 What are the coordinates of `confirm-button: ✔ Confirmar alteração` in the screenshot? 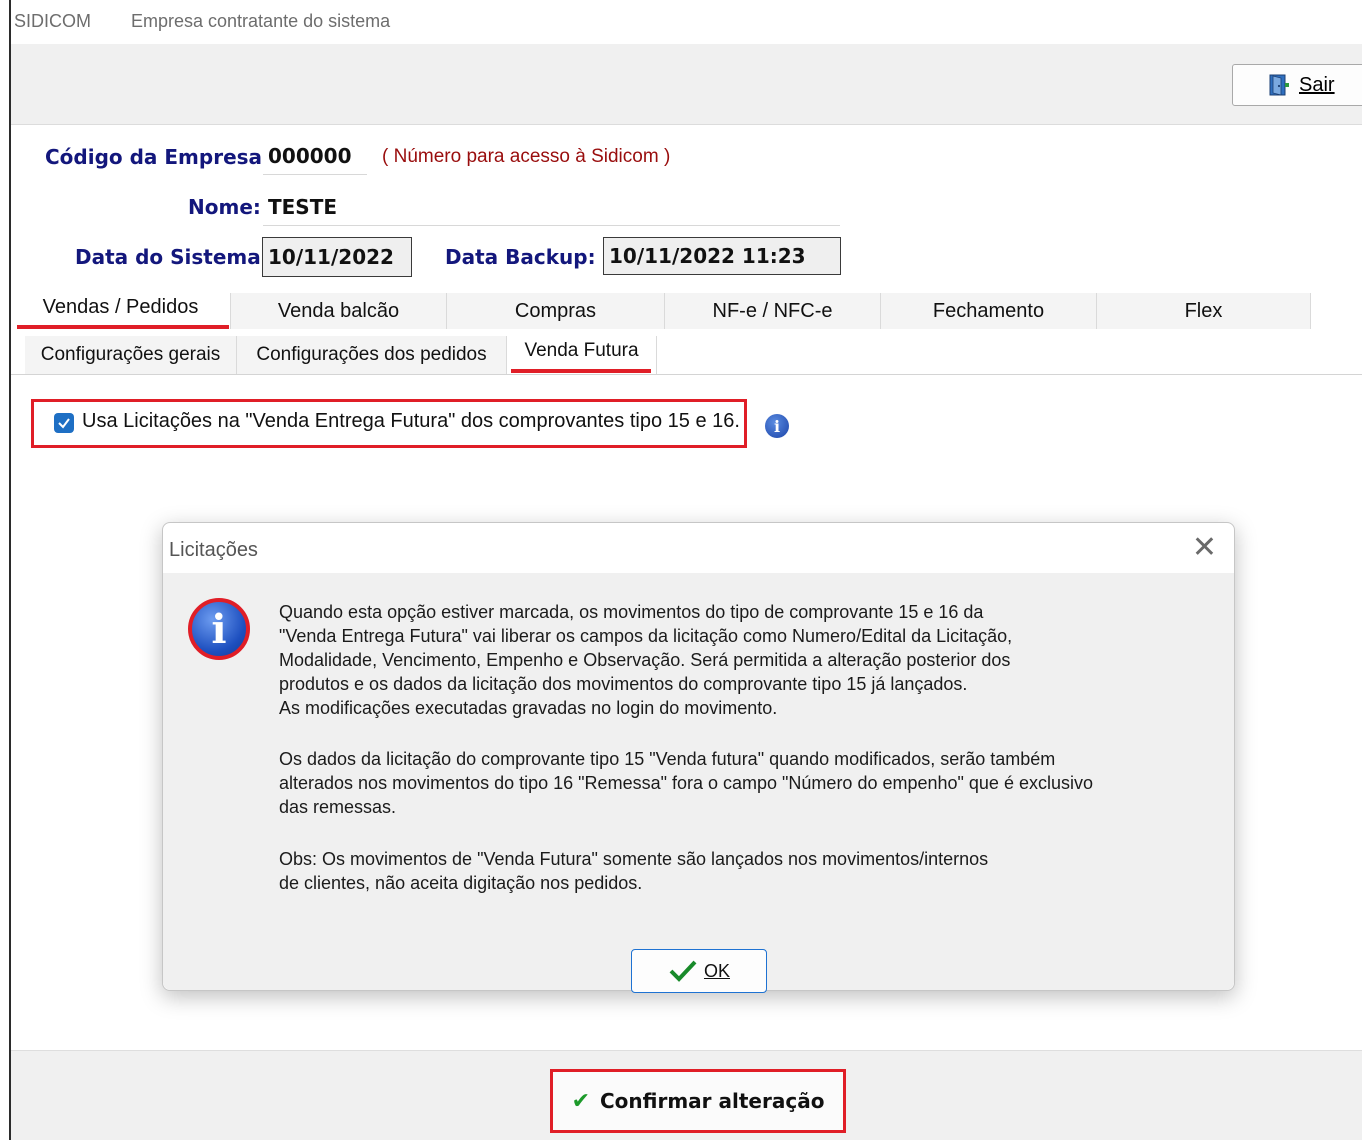 It's located at (698, 1101).